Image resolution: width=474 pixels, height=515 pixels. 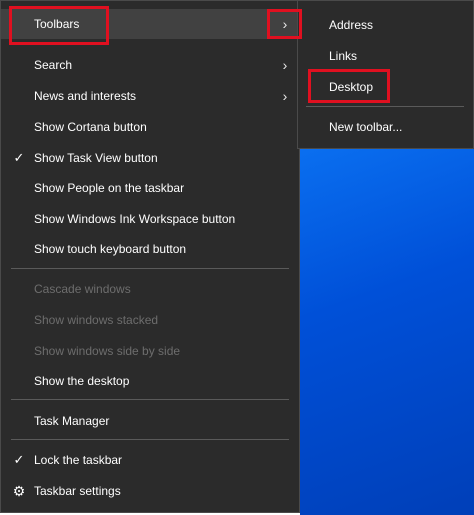 What do you see at coordinates (96, 158) in the screenshot?
I see `menu-item-label: Show Task View button` at bounding box center [96, 158].